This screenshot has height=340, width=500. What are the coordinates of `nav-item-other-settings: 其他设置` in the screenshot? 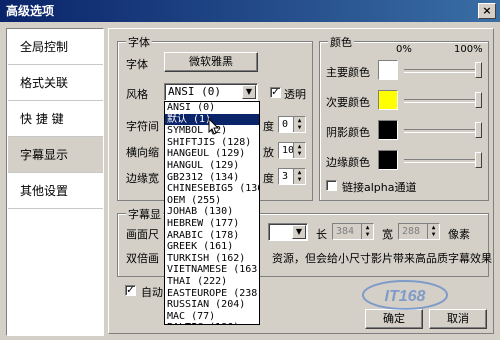 It's located at (55, 191).